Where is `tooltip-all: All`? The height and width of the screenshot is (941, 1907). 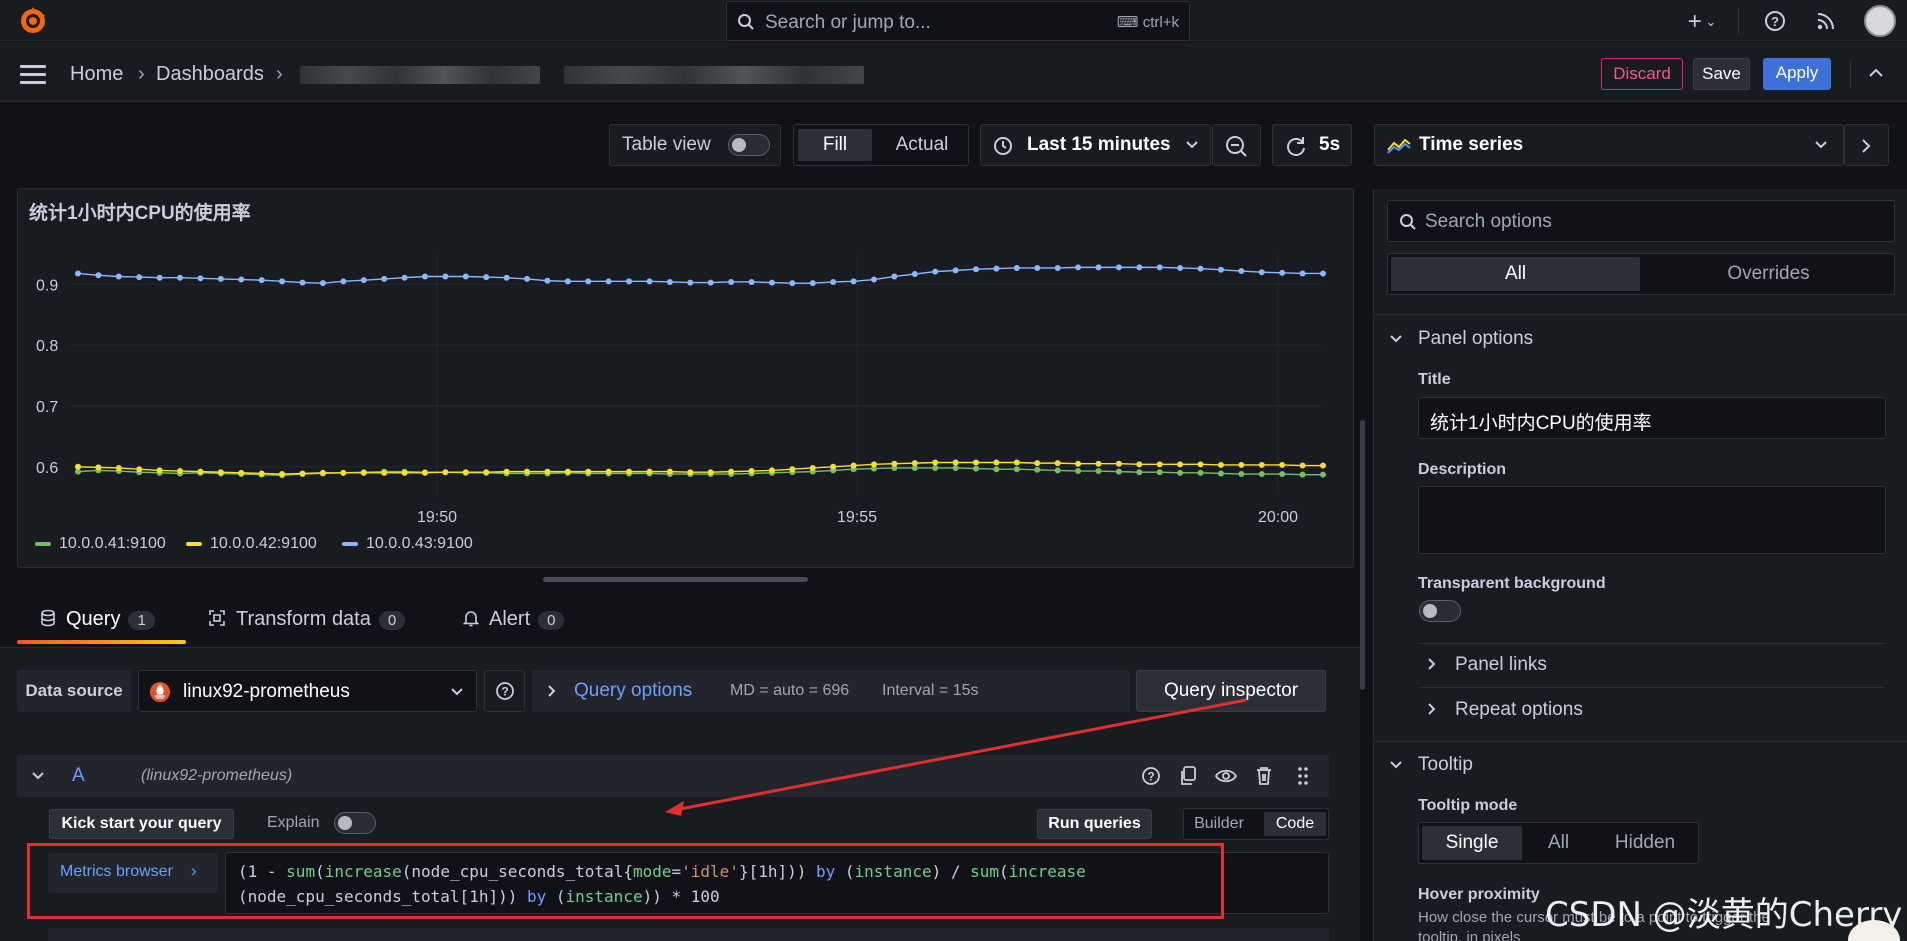
tooltip-all: All is located at coordinates (1558, 843).